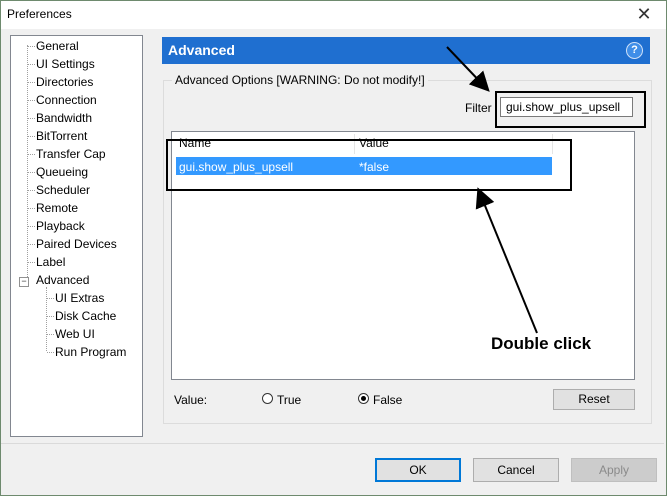 The width and height of the screenshot is (667, 496). What do you see at coordinates (387, 400) in the screenshot?
I see `radio-false-label: False` at bounding box center [387, 400].